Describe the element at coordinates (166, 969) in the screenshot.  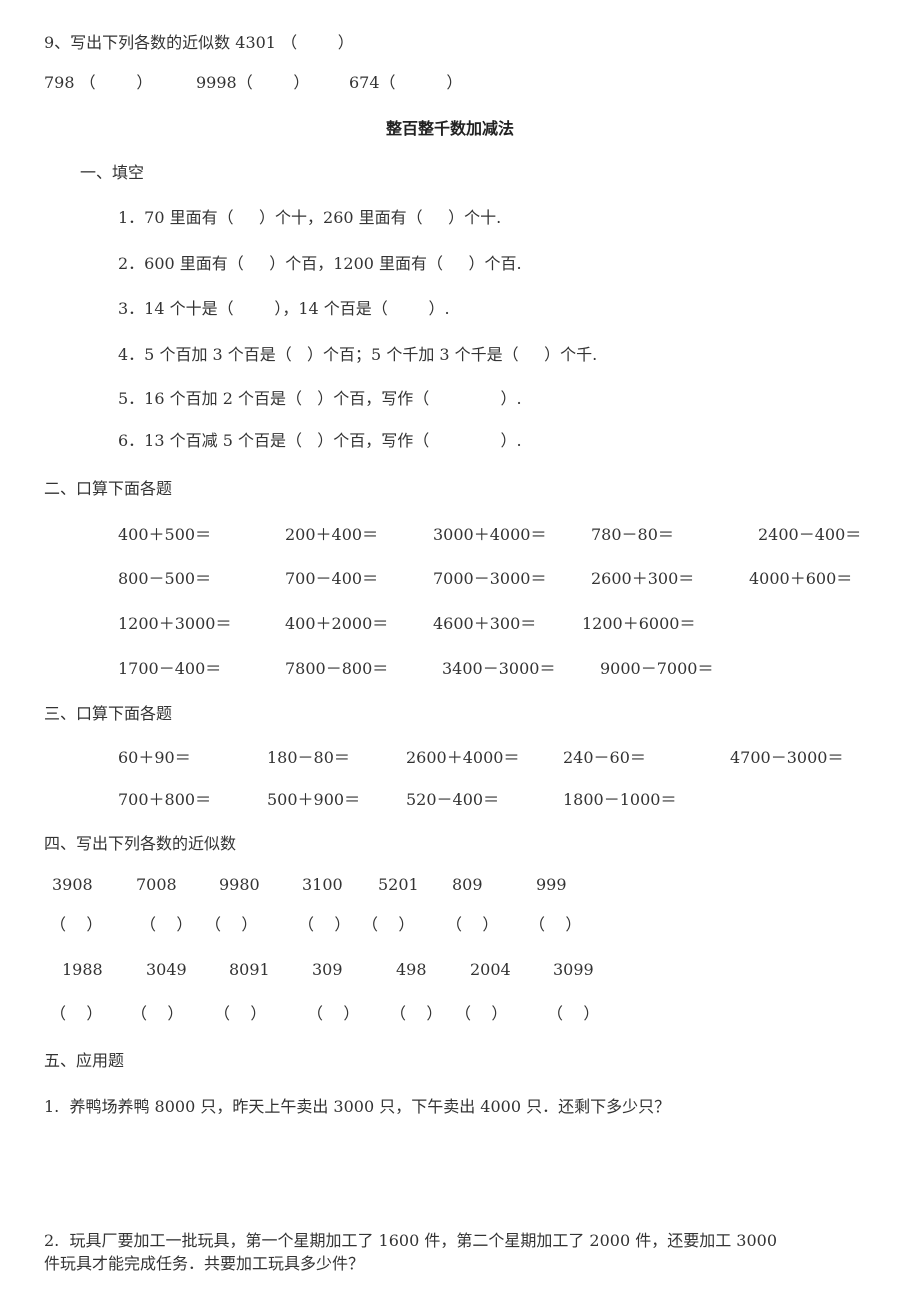
I see `approx-number: 3049` at that location.